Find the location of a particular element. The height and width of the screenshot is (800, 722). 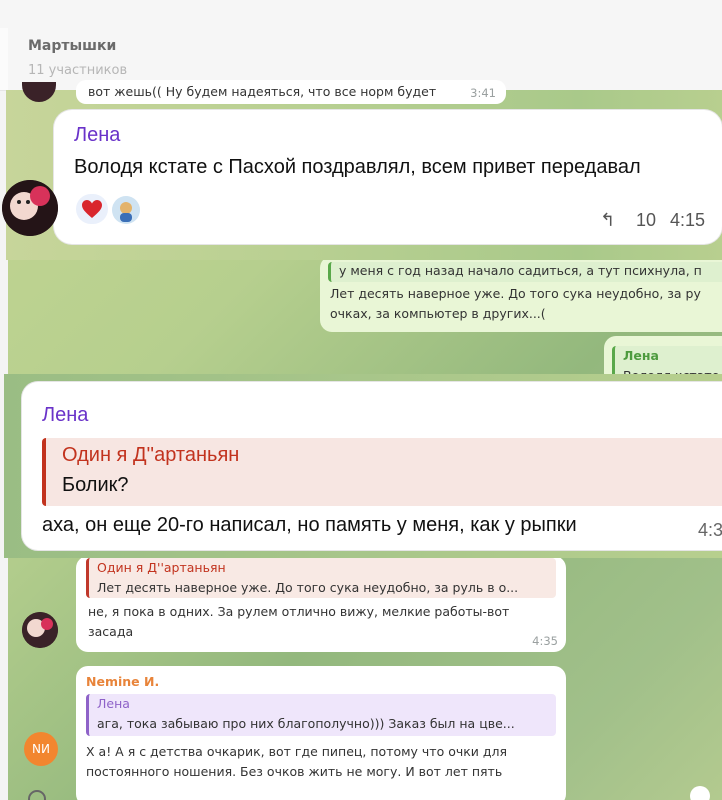

search-icon is located at coordinates (37, 795).